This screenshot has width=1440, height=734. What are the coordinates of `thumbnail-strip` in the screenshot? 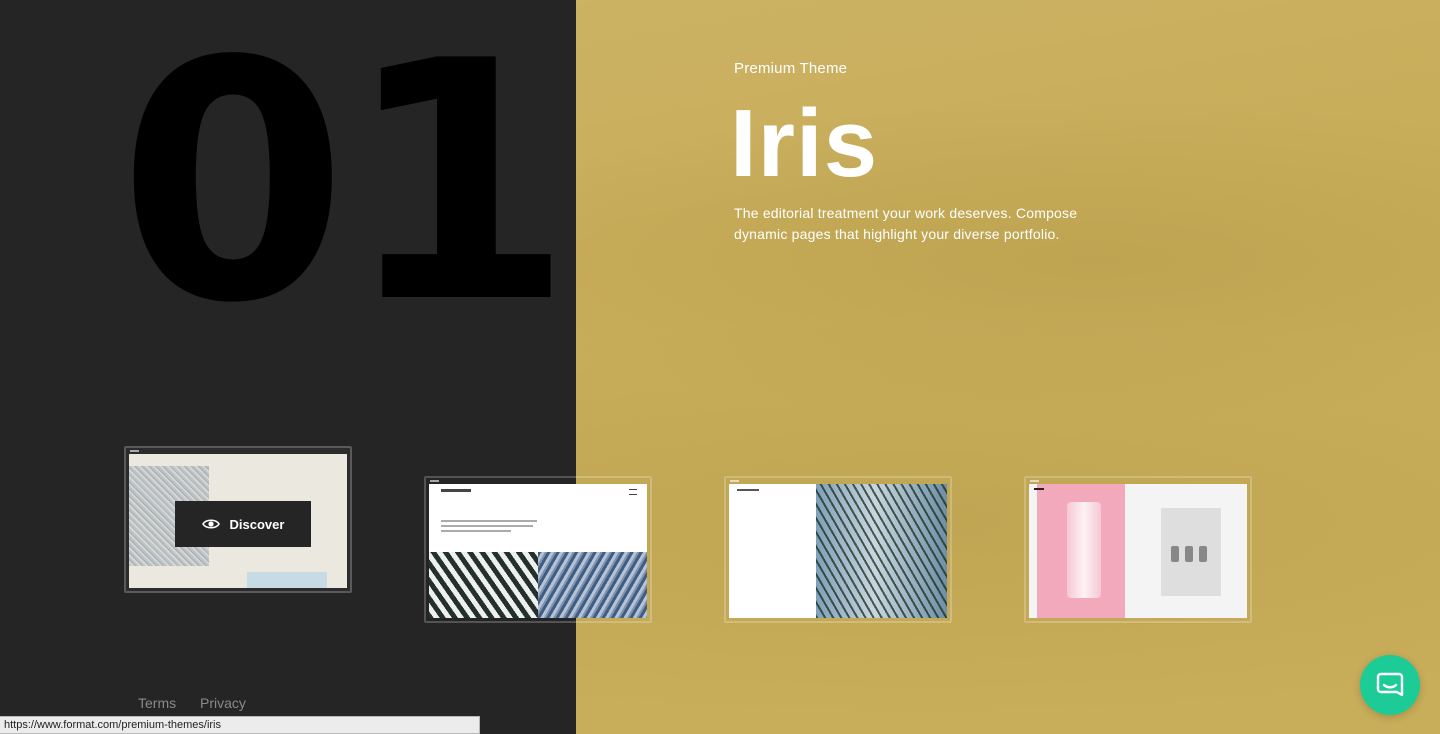 It's located at (287, 580).